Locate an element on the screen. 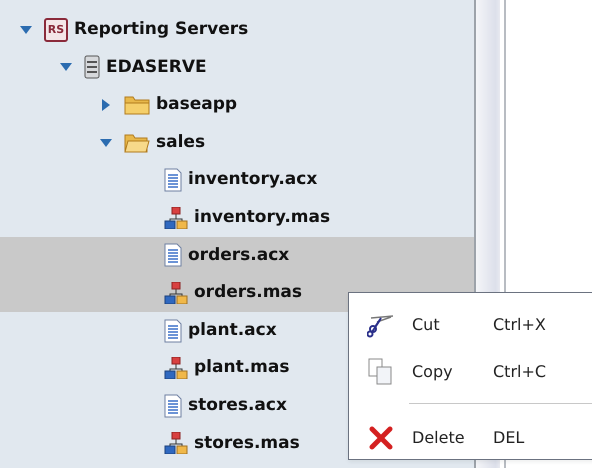 This screenshot has width=592, height=468. tree-label: orders.mas is located at coordinates (248, 292).